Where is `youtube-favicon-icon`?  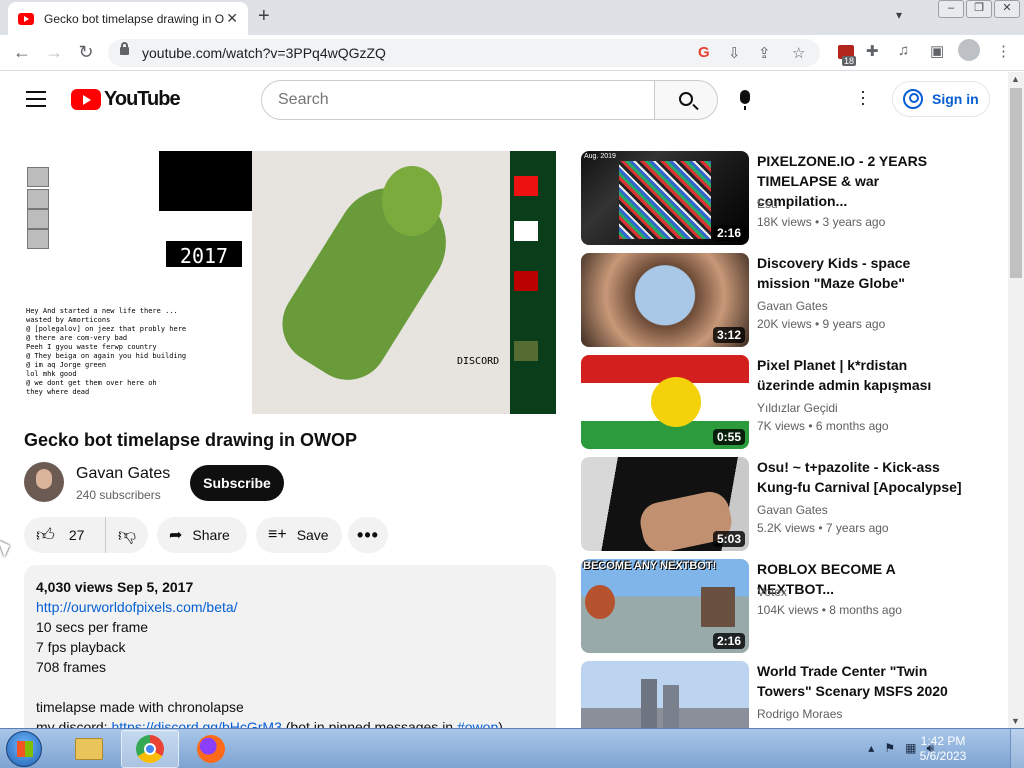 youtube-favicon-icon is located at coordinates (26, 18).